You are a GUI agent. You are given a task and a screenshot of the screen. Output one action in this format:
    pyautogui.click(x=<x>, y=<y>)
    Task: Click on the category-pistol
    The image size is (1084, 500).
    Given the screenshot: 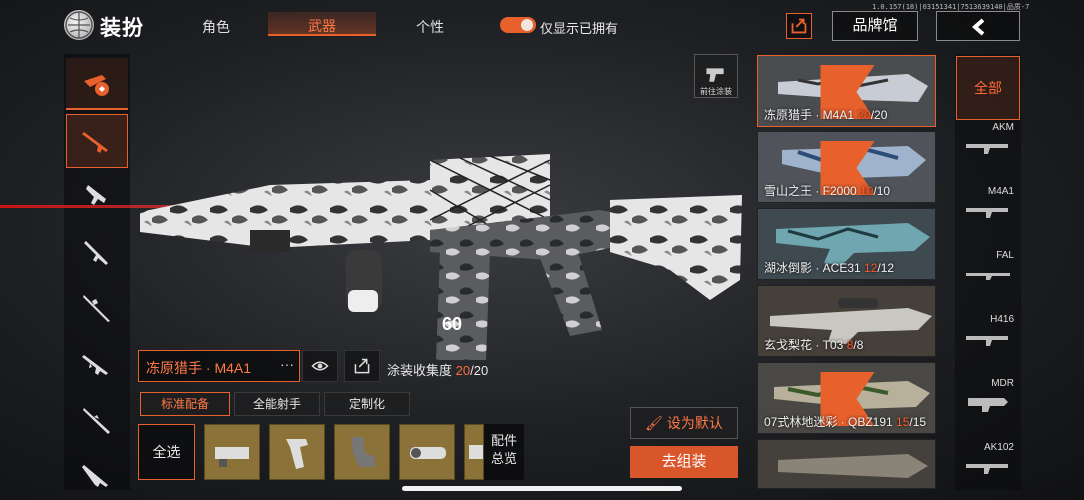 What is the action you would take?
    pyautogui.click(x=97, y=475)
    